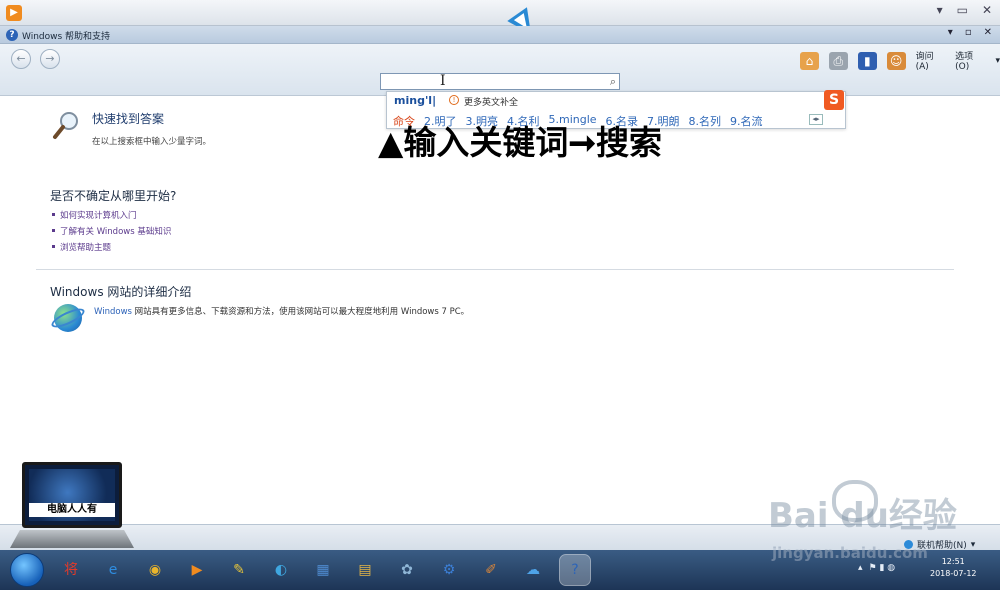  What do you see at coordinates (111, 249) in the screenshot?
I see `link-browse-topics: 浏览帮助主题` at bounding box center [111, 249].